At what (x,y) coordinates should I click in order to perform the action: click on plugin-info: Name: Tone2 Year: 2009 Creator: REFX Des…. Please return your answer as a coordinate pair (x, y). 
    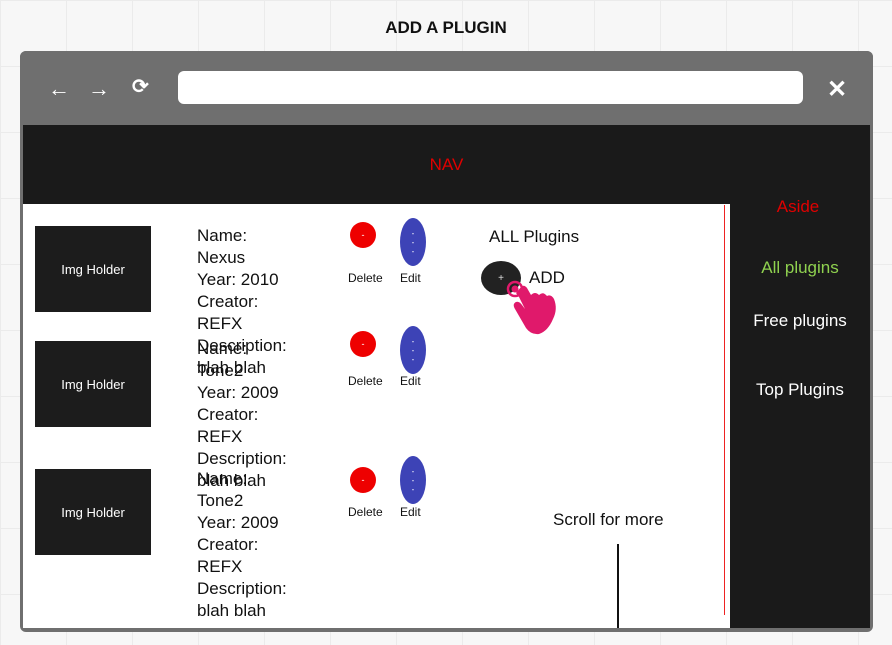
    Looking at the image, I should click on (242, 545).